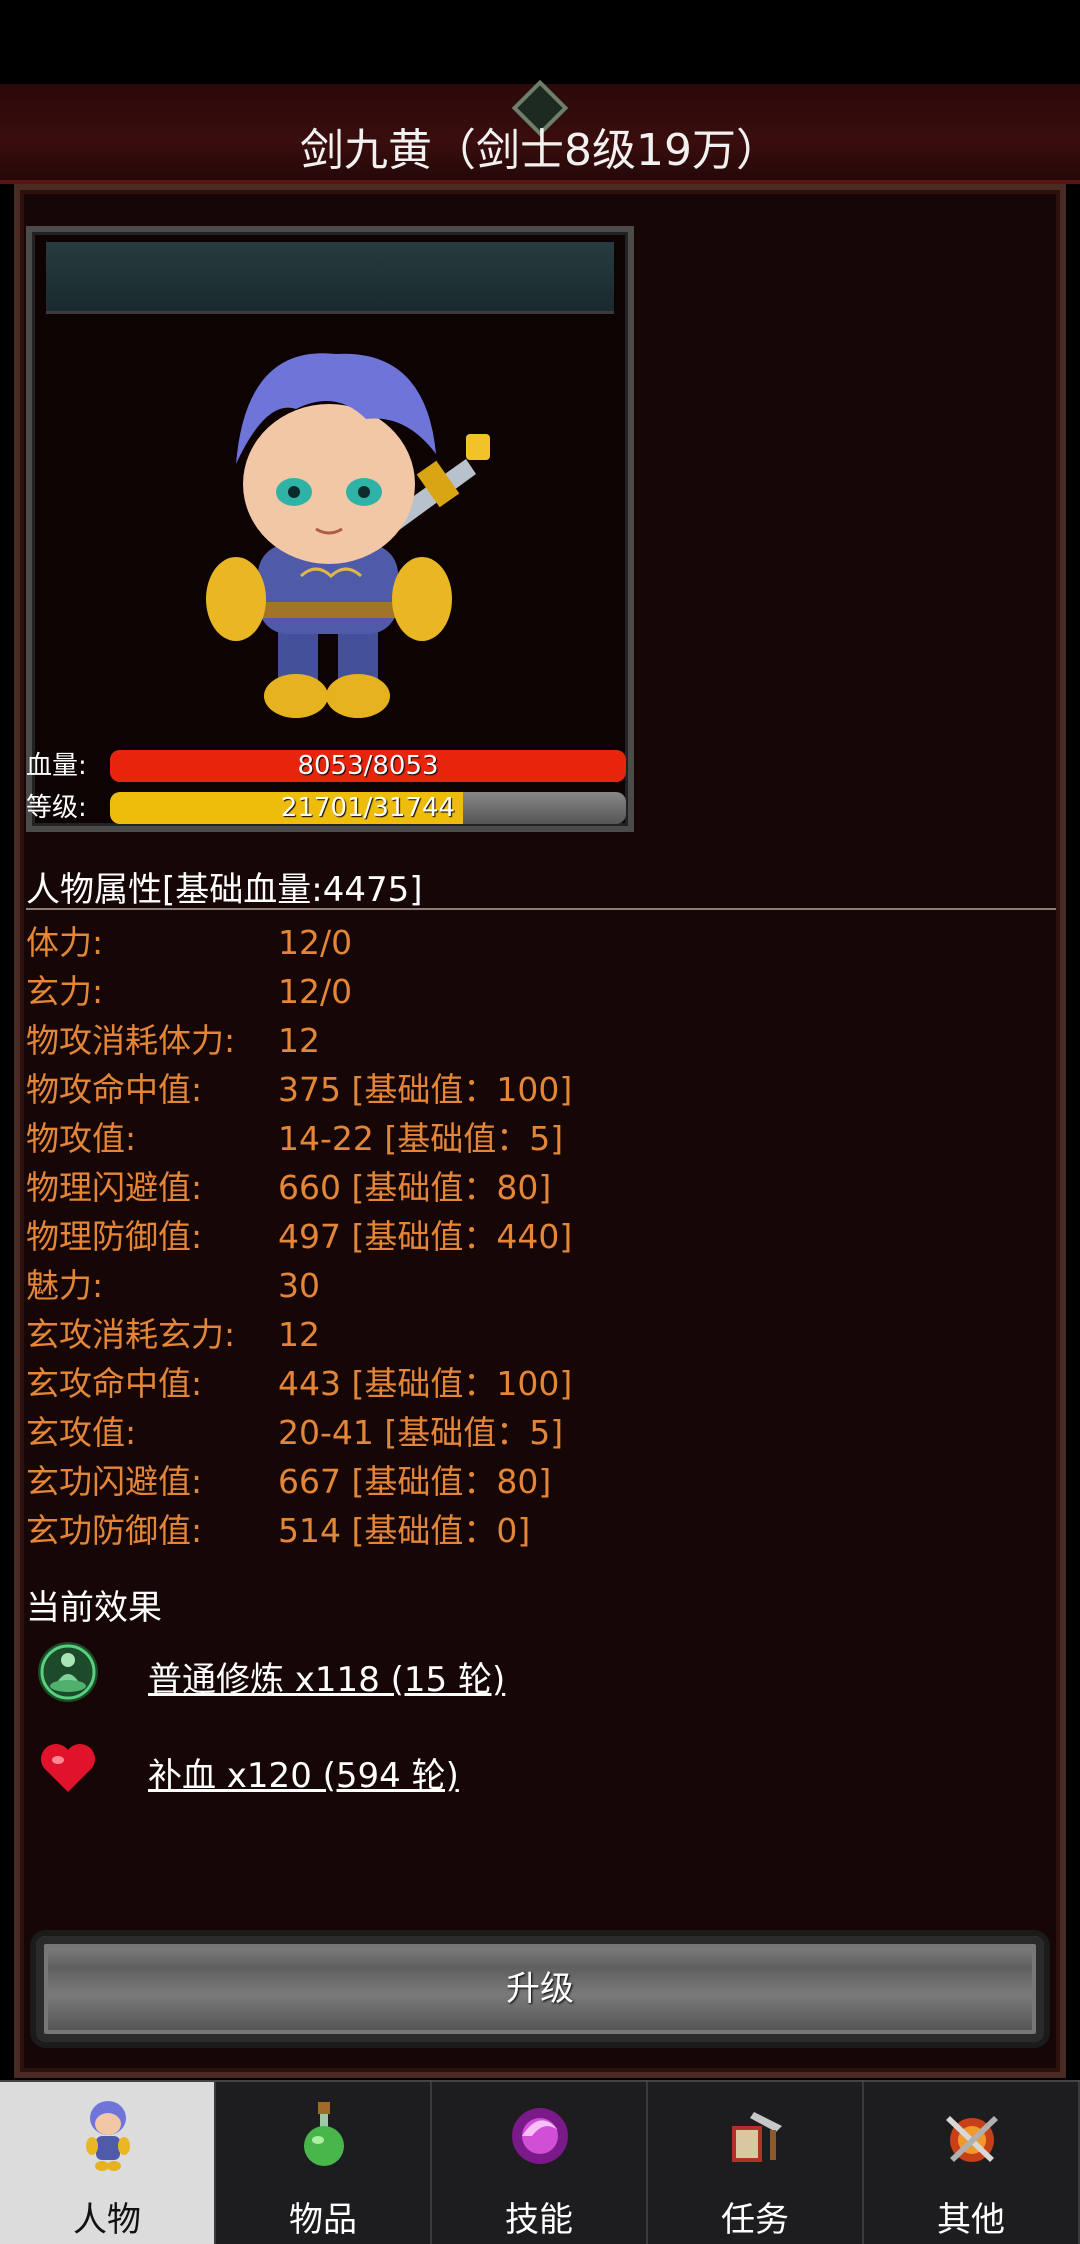 This screenshot has width=1080, height=2244. What do you see at coordinates (131, 1334) in the screenshot?
I see `attribute-name: 玄攻消耗玄力:` at bounding box center [131, 1334].